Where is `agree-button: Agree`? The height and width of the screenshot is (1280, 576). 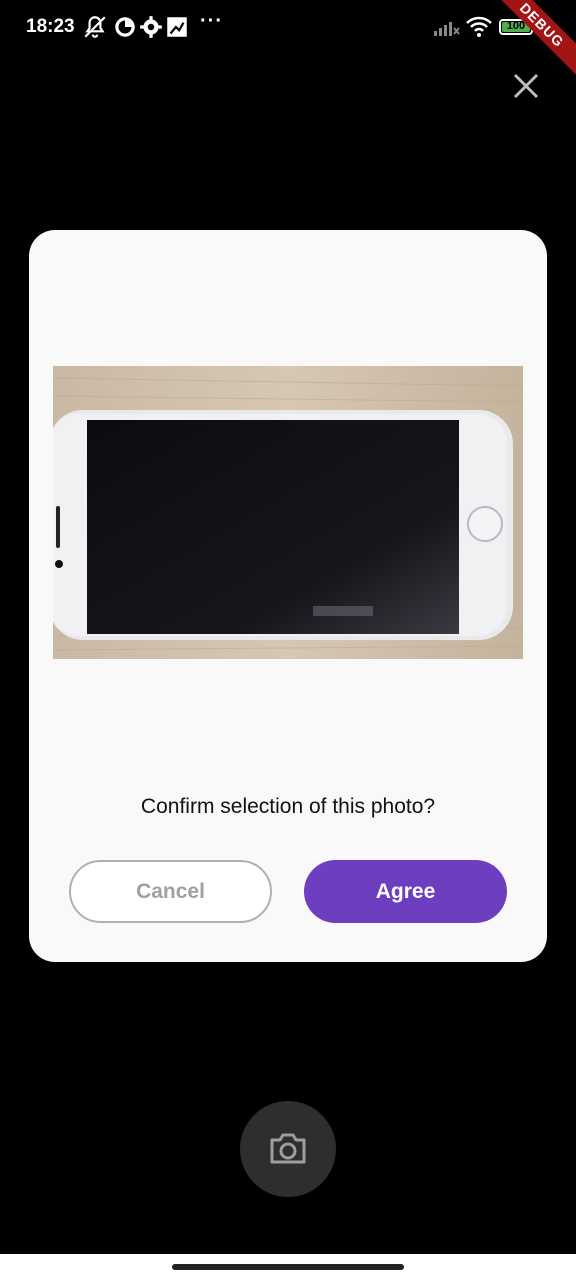
agree-button: Agree is located at coordinates (405, 891).